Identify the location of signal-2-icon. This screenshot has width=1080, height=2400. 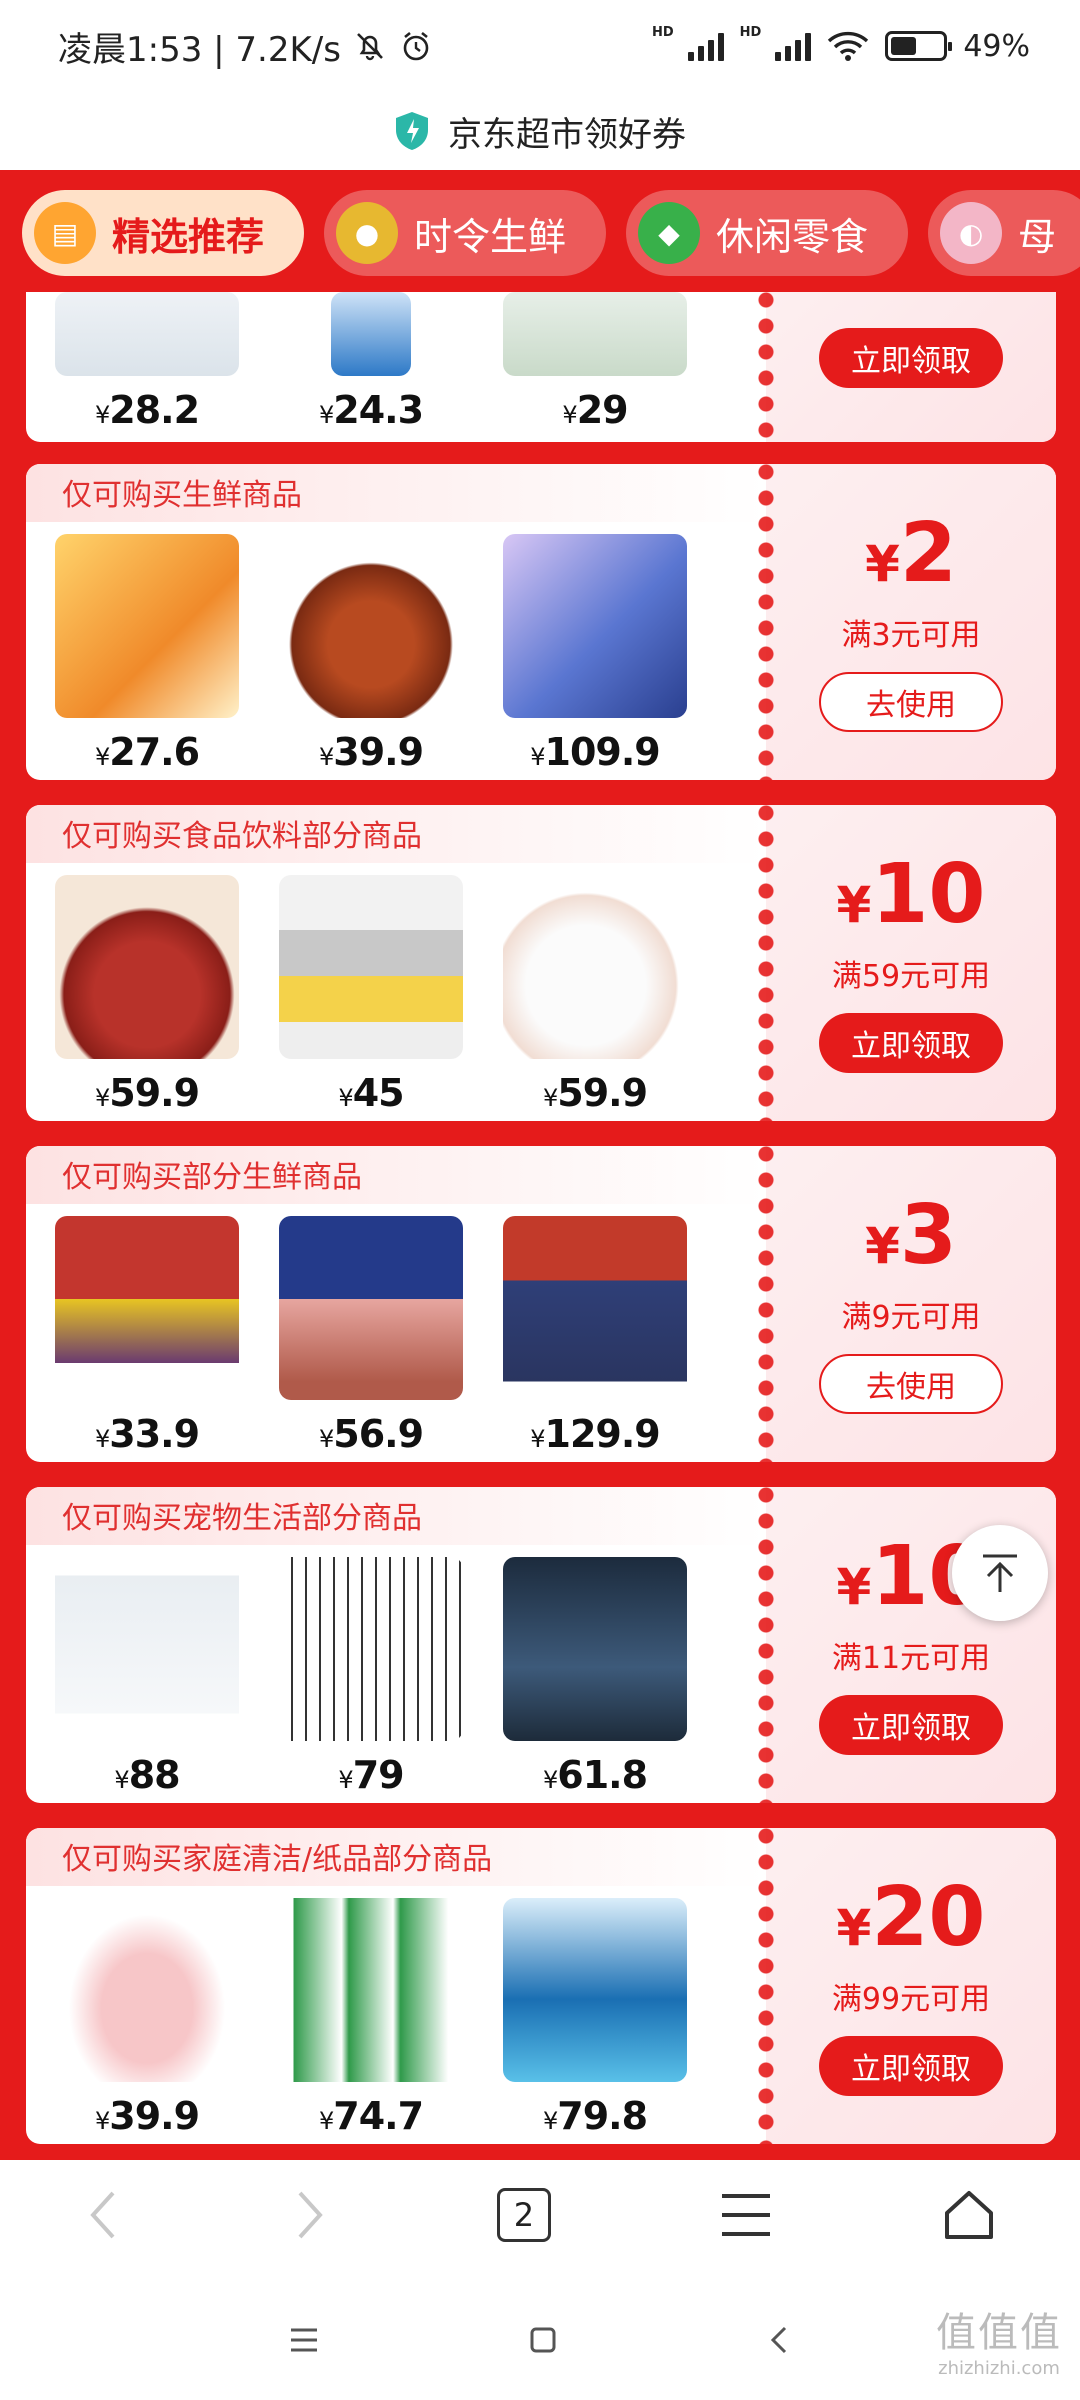
(793, 46).